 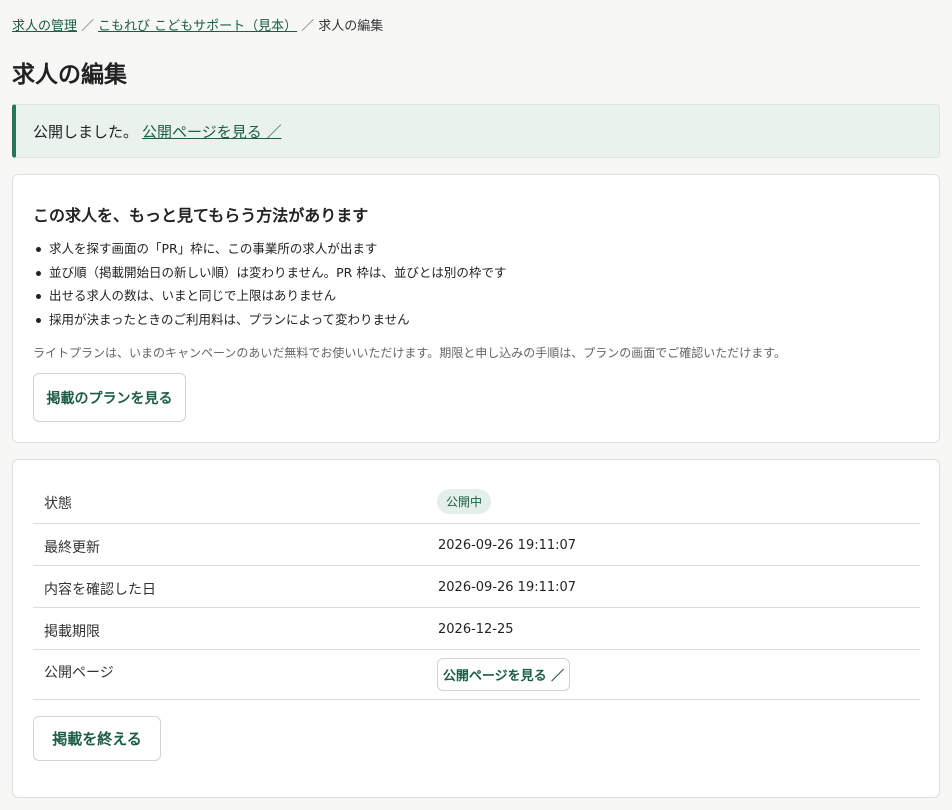 I want to click on list-item: 採用が決まったときのご利用料は、プランによって変わりません, so click(x=270, y=320).